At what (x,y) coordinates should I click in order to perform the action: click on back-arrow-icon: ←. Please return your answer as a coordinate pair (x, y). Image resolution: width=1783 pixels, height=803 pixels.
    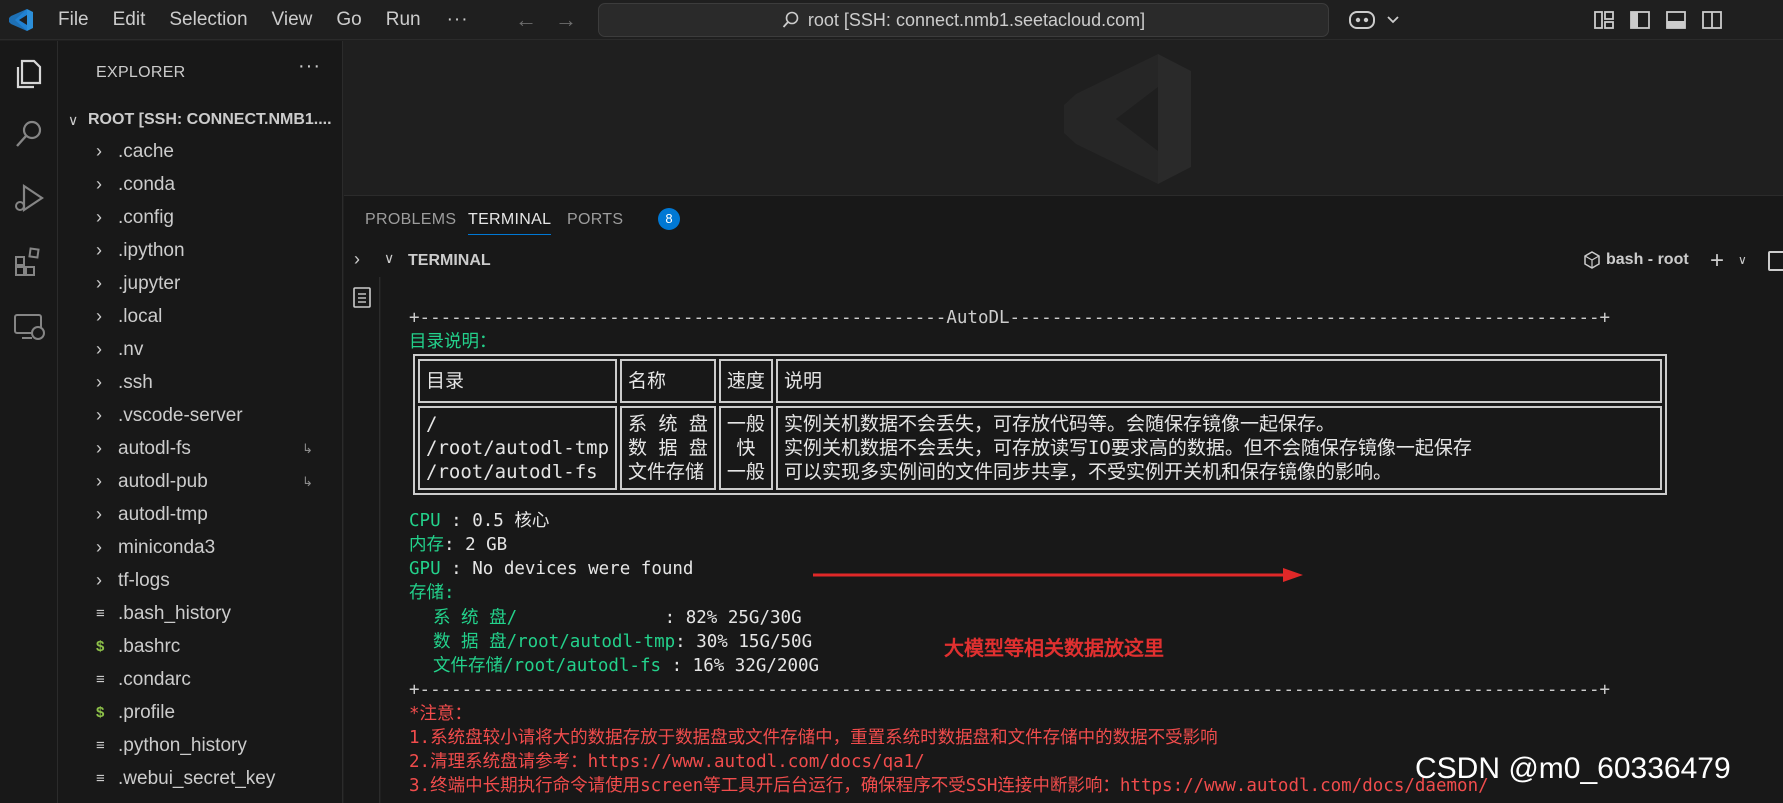
    Looking at the image, I should click on (526, 20).